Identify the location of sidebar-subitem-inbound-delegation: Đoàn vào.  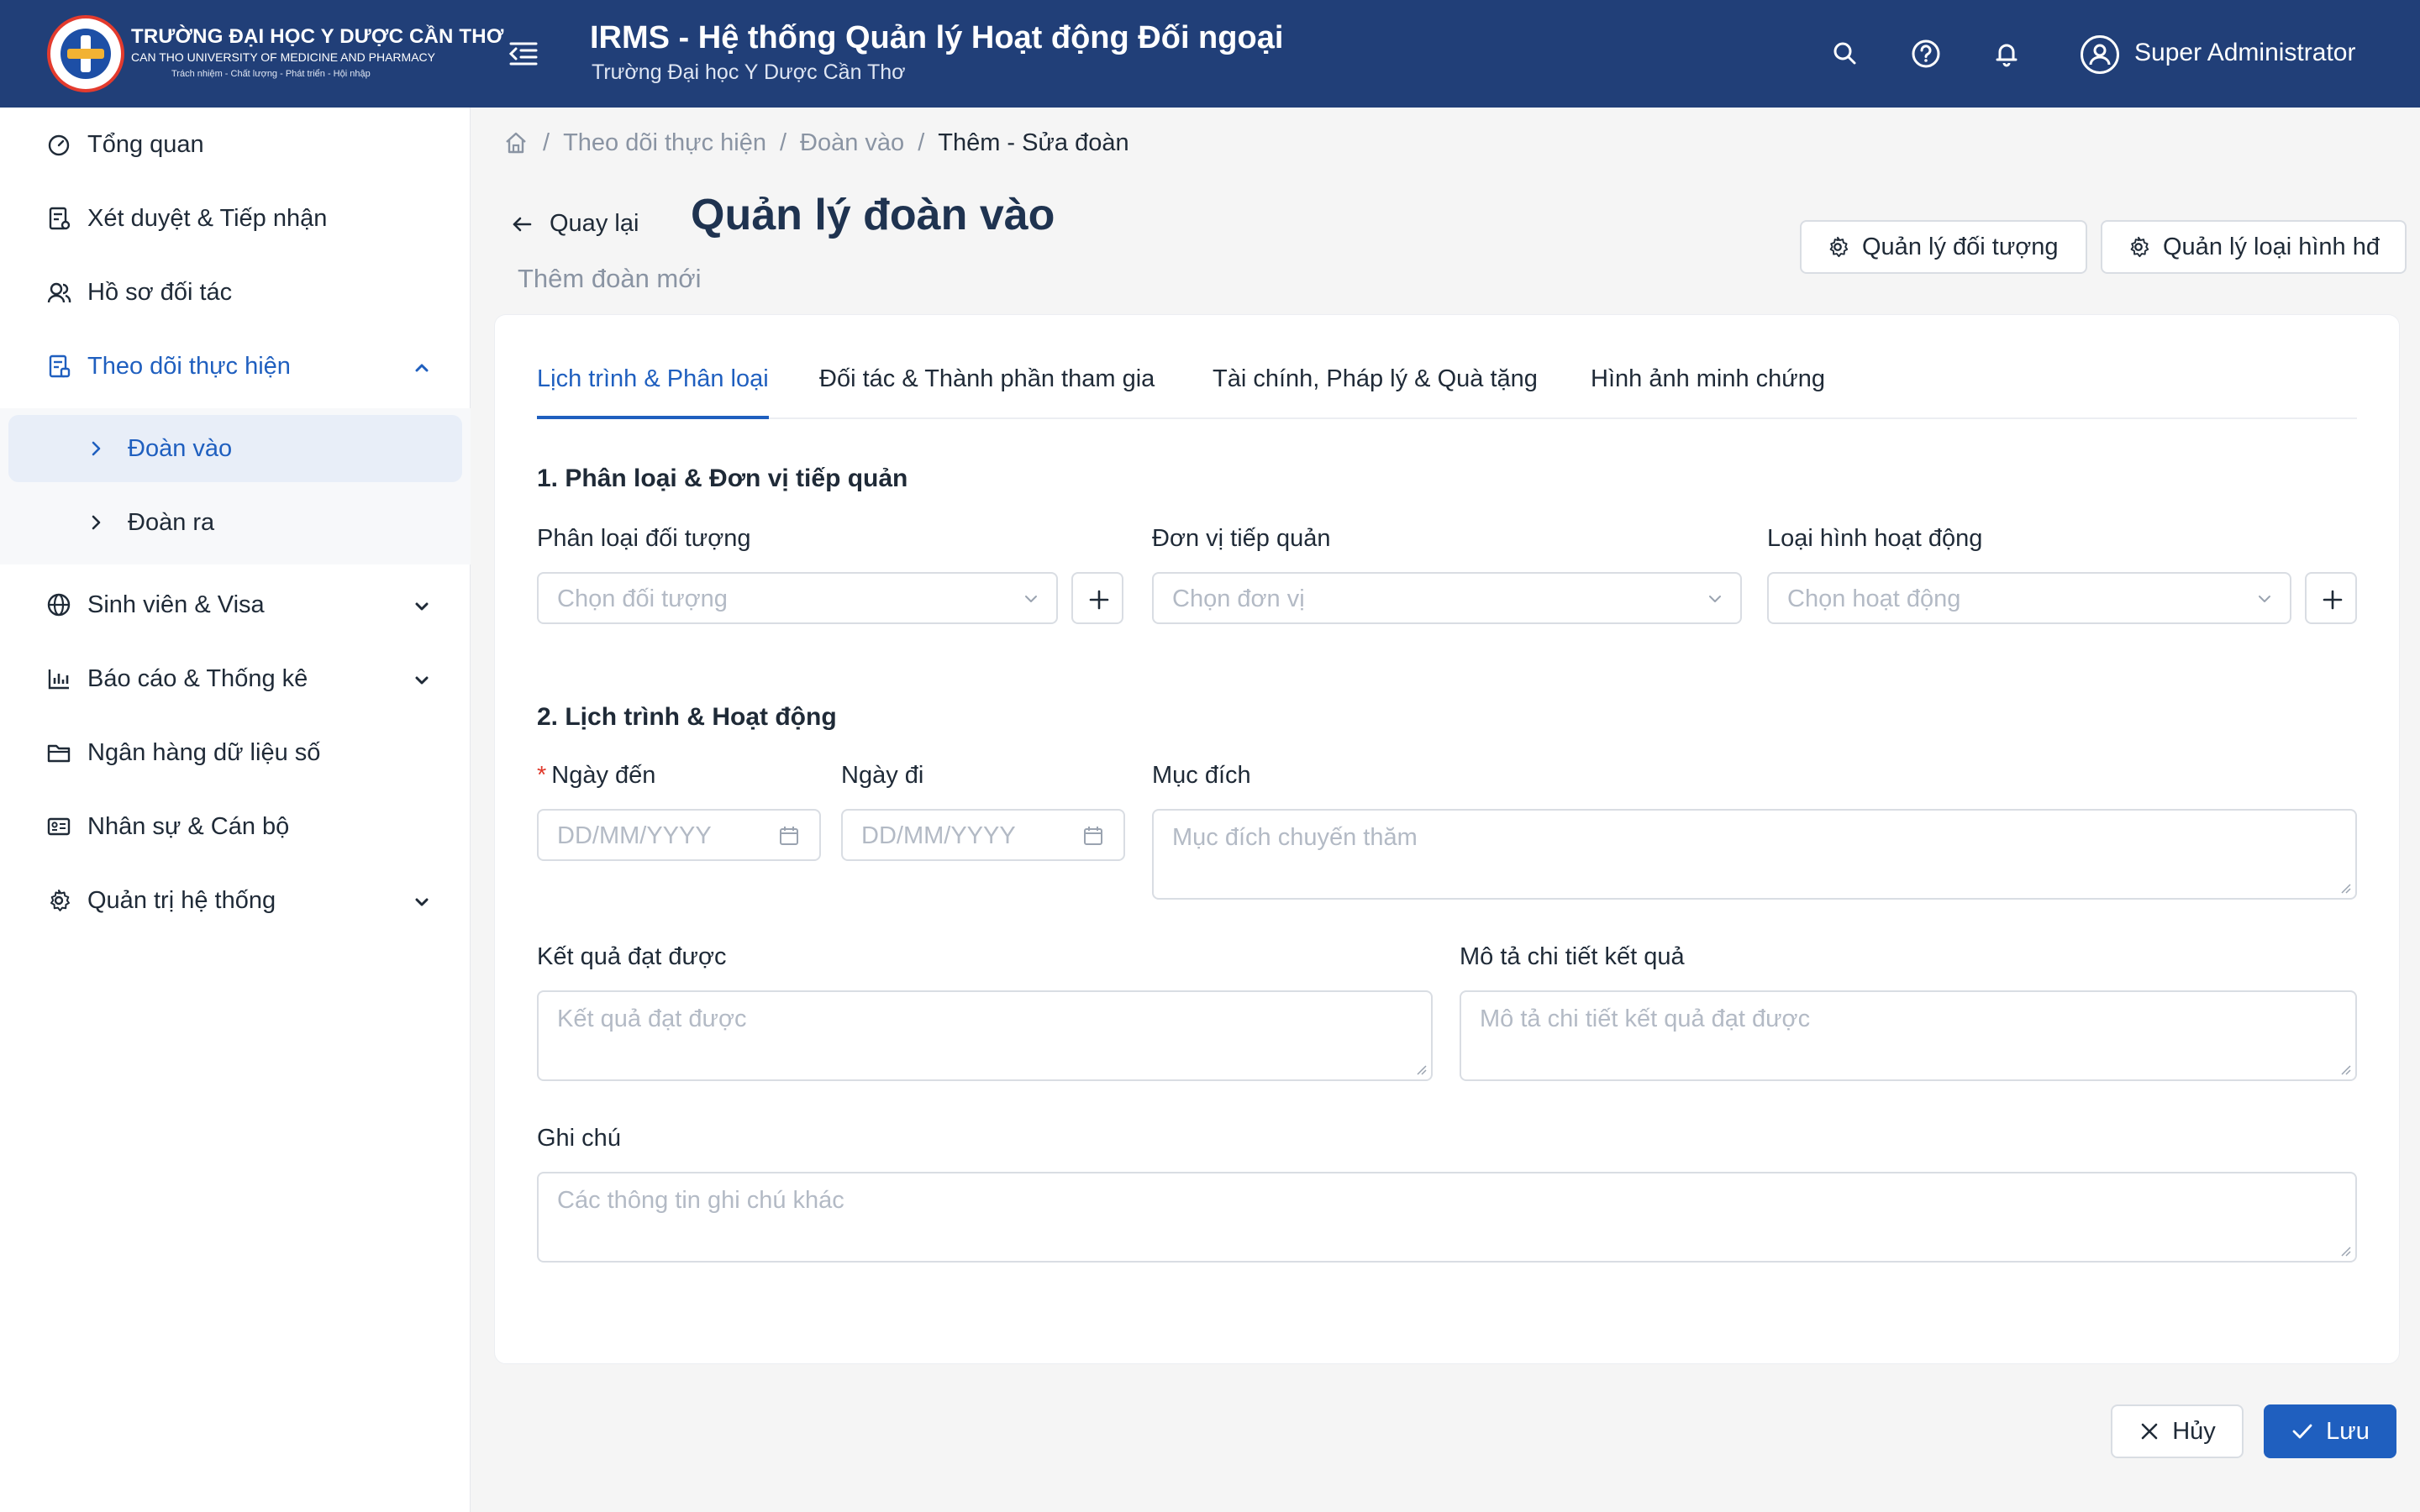
(235, 448).